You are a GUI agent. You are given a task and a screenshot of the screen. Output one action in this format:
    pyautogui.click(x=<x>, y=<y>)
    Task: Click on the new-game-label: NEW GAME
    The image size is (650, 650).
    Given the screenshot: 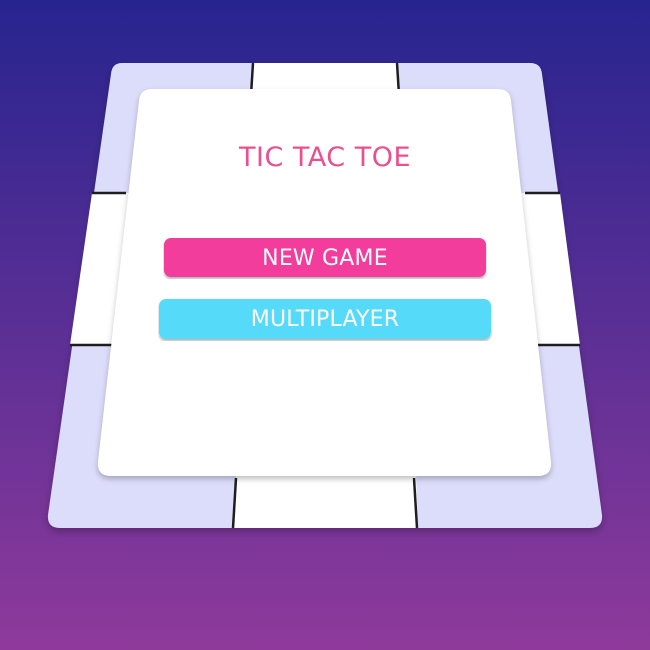 What is the action you would take?
    pyautogui.click(x=325, y=258)
    